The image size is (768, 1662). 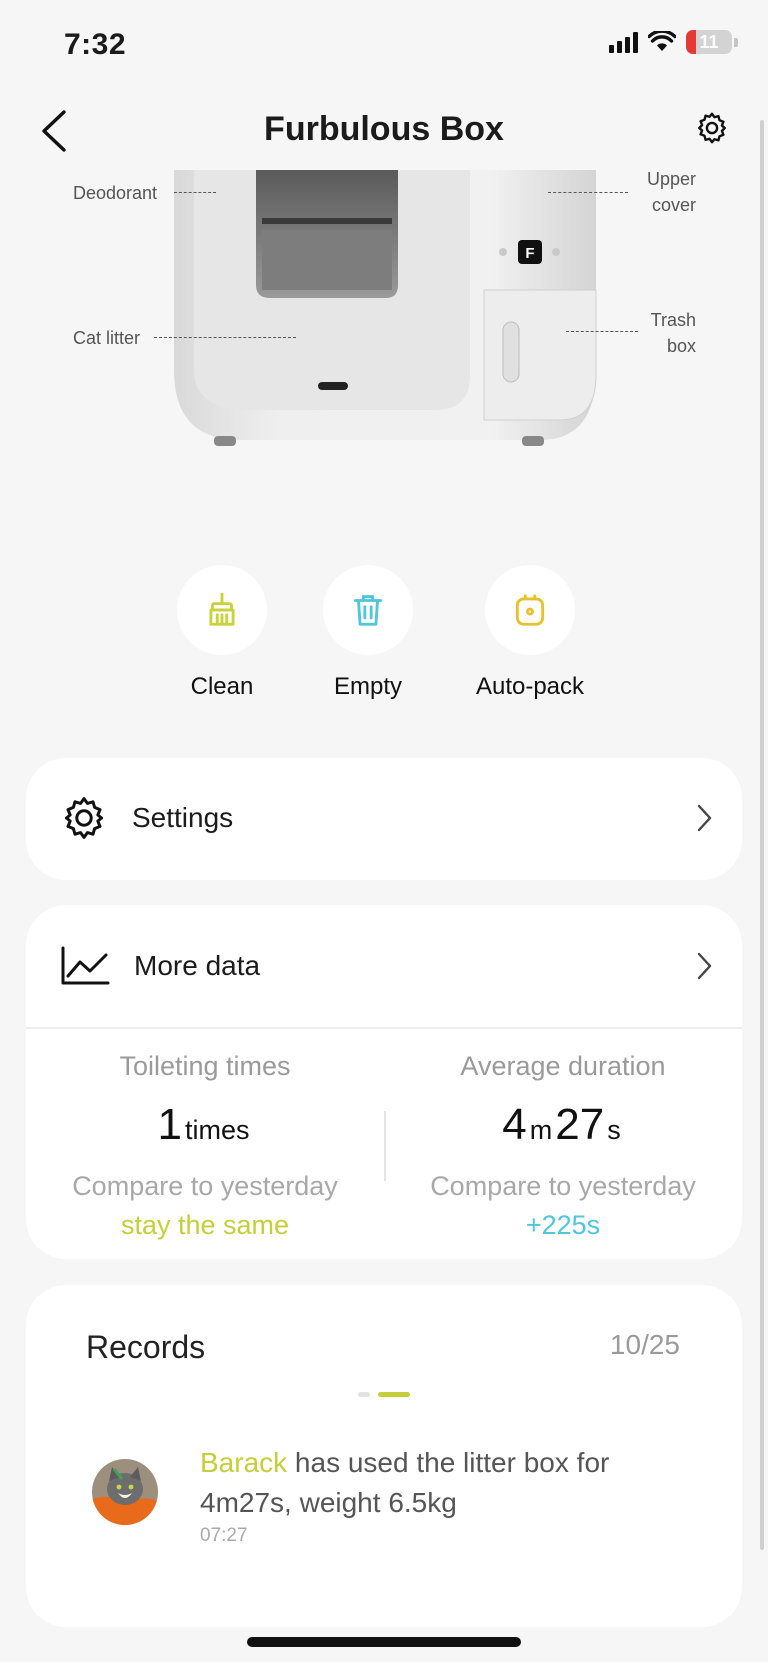 I want to click on duration-value: 4 m27 s, so click(x=563, y=1127).